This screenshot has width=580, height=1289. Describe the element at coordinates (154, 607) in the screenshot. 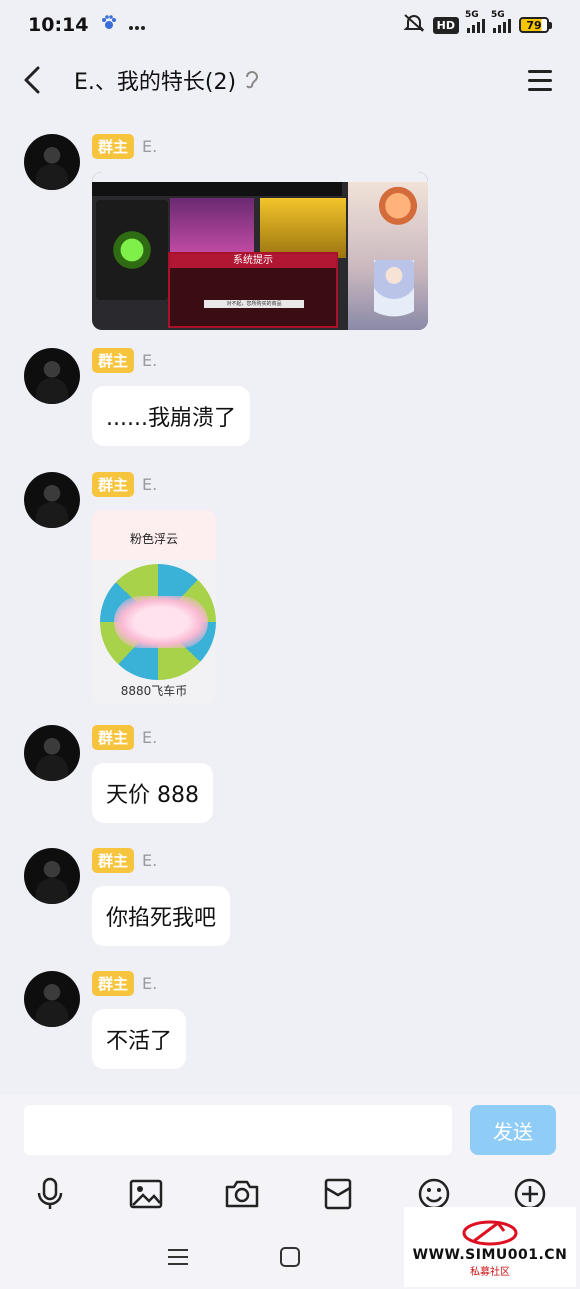

I see `sticker-message: 粉色浮云 8880飞车币` at that location.